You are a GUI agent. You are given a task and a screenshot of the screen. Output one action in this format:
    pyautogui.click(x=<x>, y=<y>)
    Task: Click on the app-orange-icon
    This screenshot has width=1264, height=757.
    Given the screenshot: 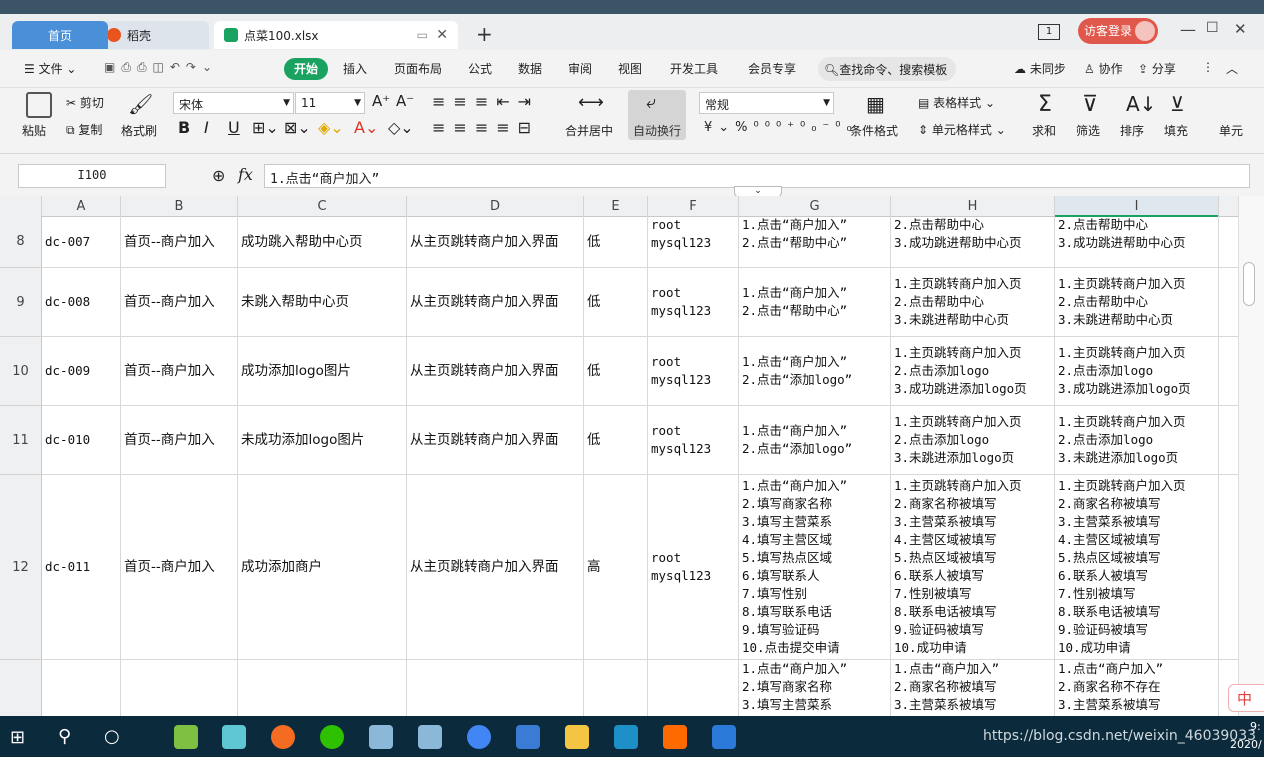 What is the action you would take?
    pyautogui.click(x=283, y=737)
    